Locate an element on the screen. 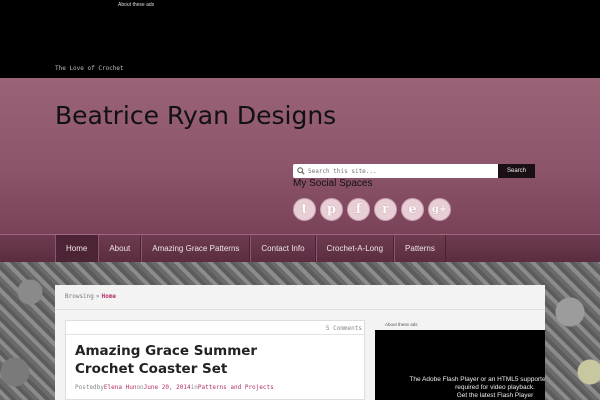 The image size is (600, 400). breadcrumb: Browsing » Home is located at coordinates (90, 296).